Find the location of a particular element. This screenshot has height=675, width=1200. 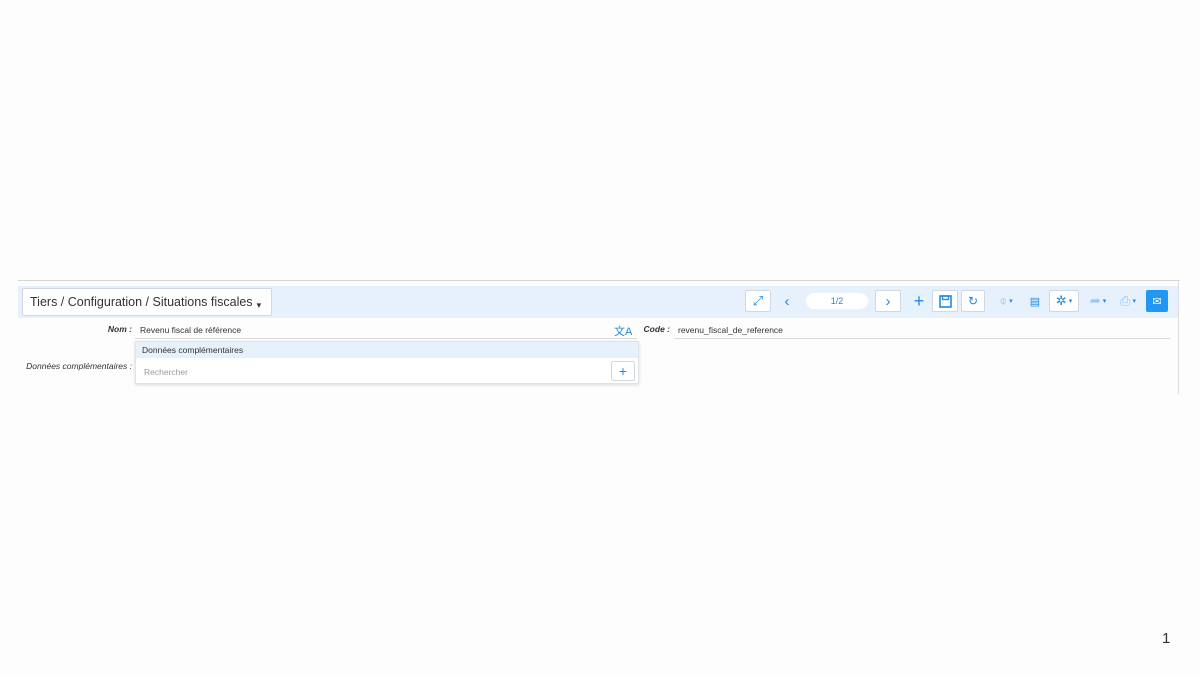

previous-button: ‹ is located at coordinates (787, 301).